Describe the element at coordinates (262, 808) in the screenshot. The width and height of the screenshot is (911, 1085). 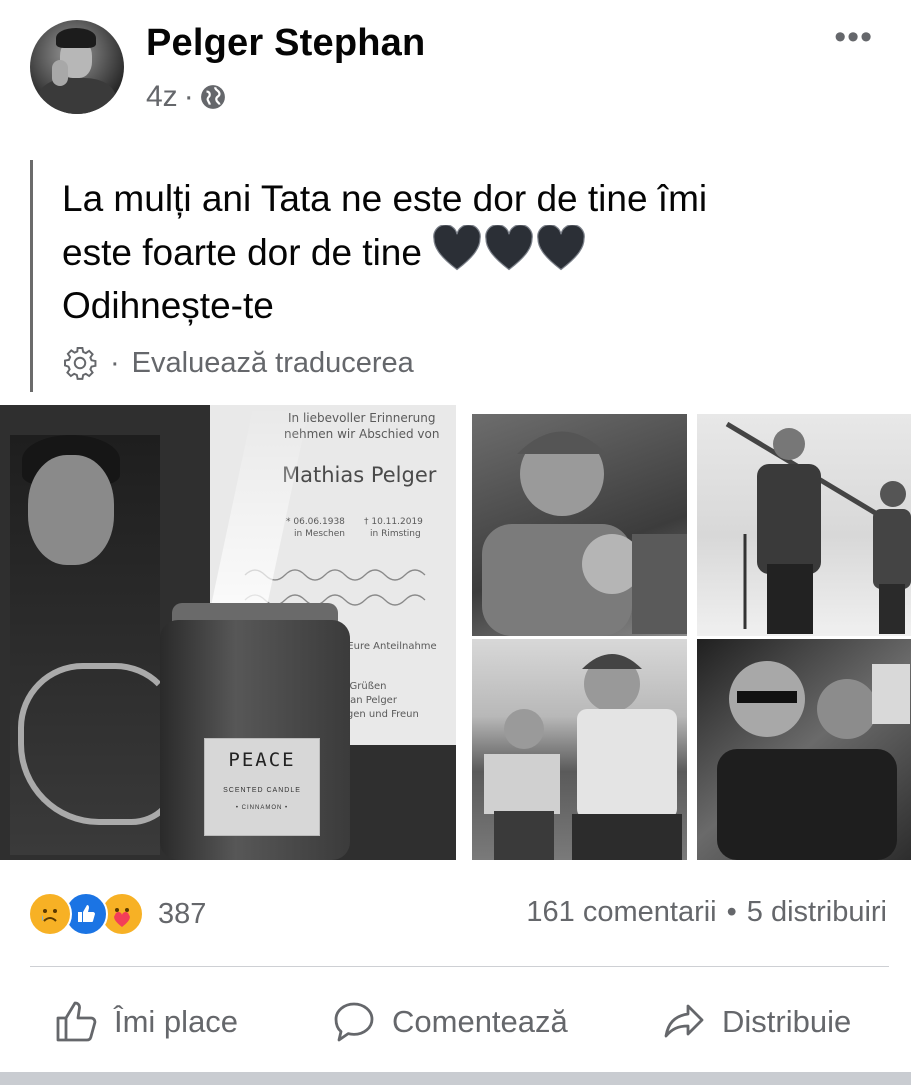
I see `candle-label-scent: • CINNAMON •` at that location.